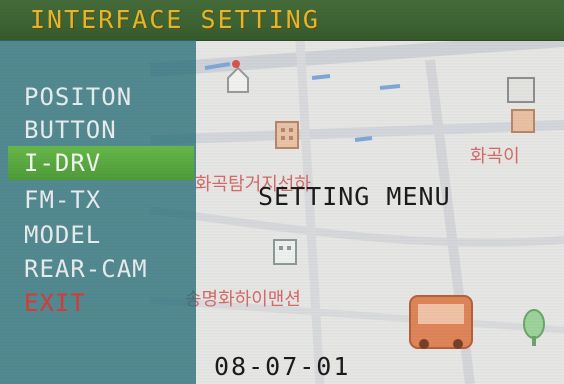 The width and height of the screenshot is (564, 384). What do you see at coordinates (354, 196) in the screenshot?
I see `setting-menu-heading: SETTING MENU` at bounding box center [354, 196].